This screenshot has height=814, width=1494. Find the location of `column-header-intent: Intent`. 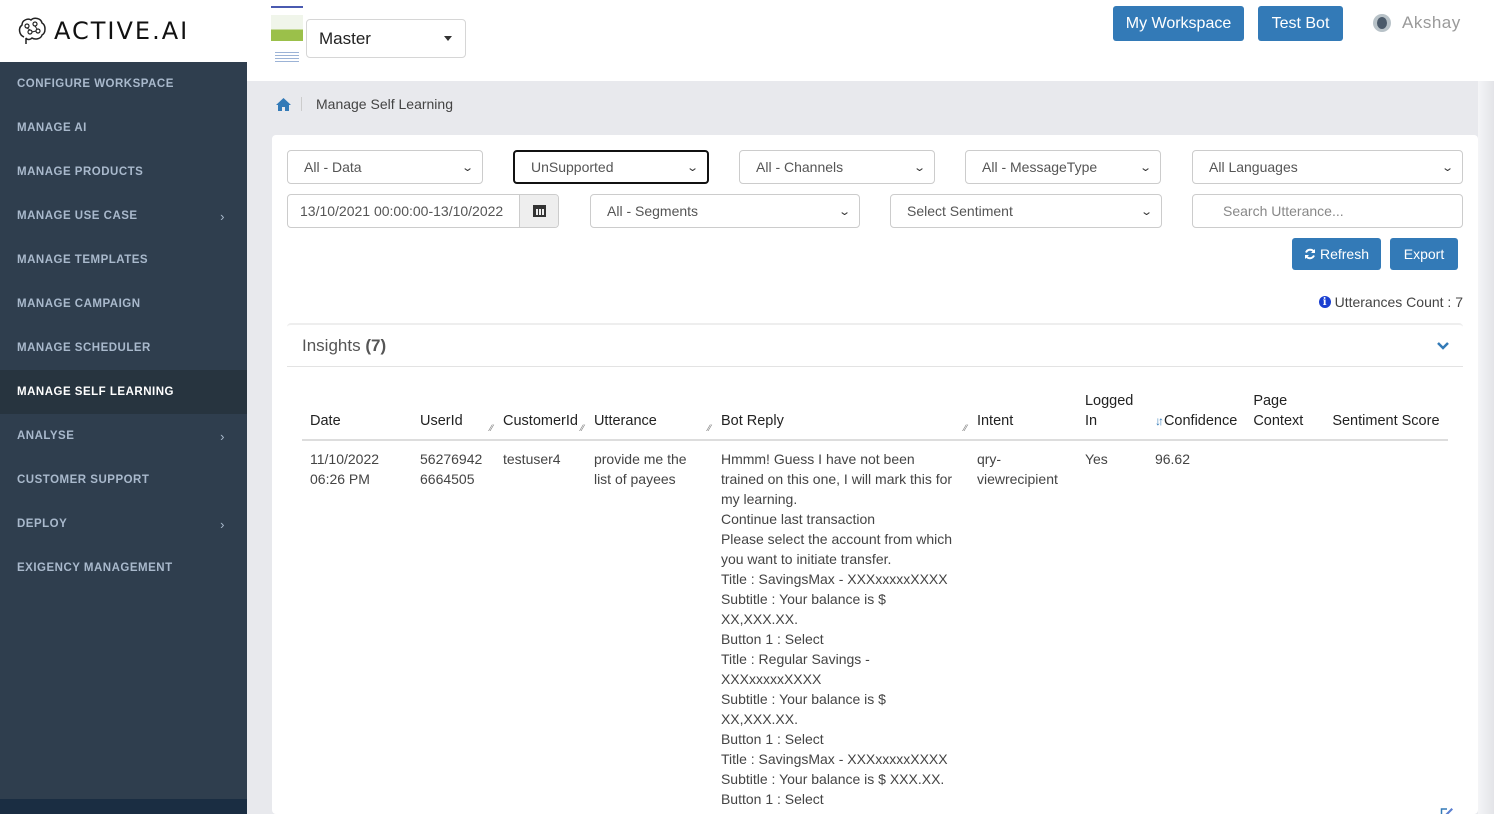

column-header-intent: Intent is located at coordinates (1022, 416).